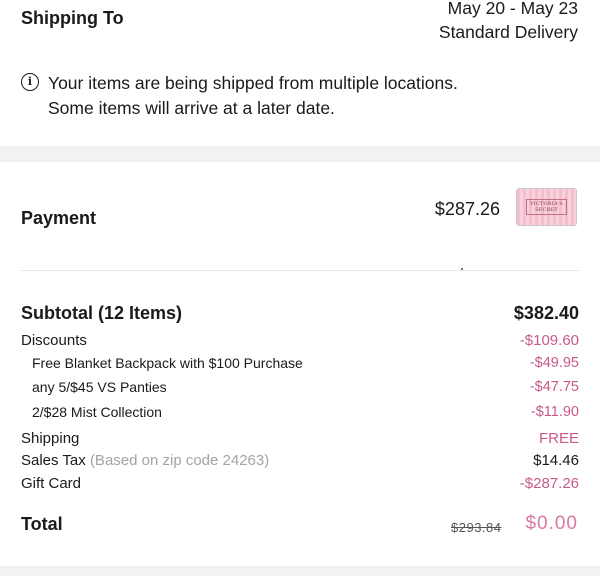 The image size is (600, 576). What do you see at coordinates (554, 387) in the screenshot?
I see `promo-value: -$47.75` at bounding box center [554, 387].